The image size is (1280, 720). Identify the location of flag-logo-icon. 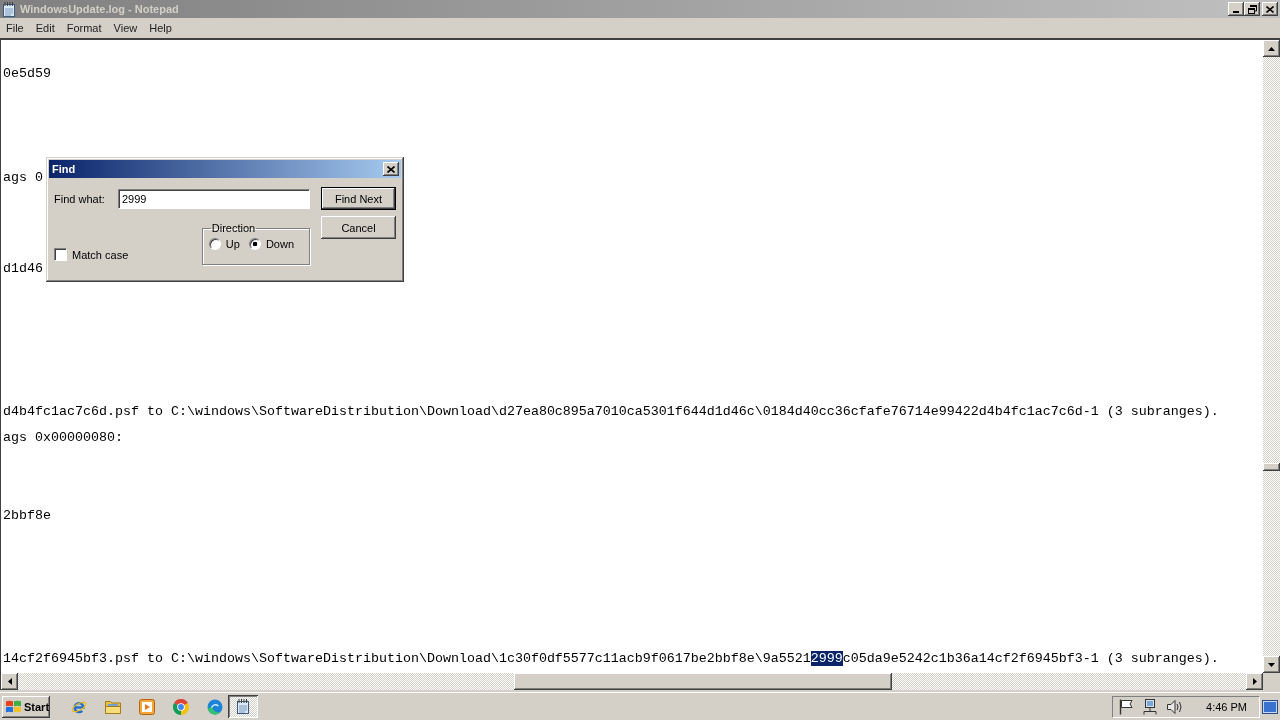
(13, 706).